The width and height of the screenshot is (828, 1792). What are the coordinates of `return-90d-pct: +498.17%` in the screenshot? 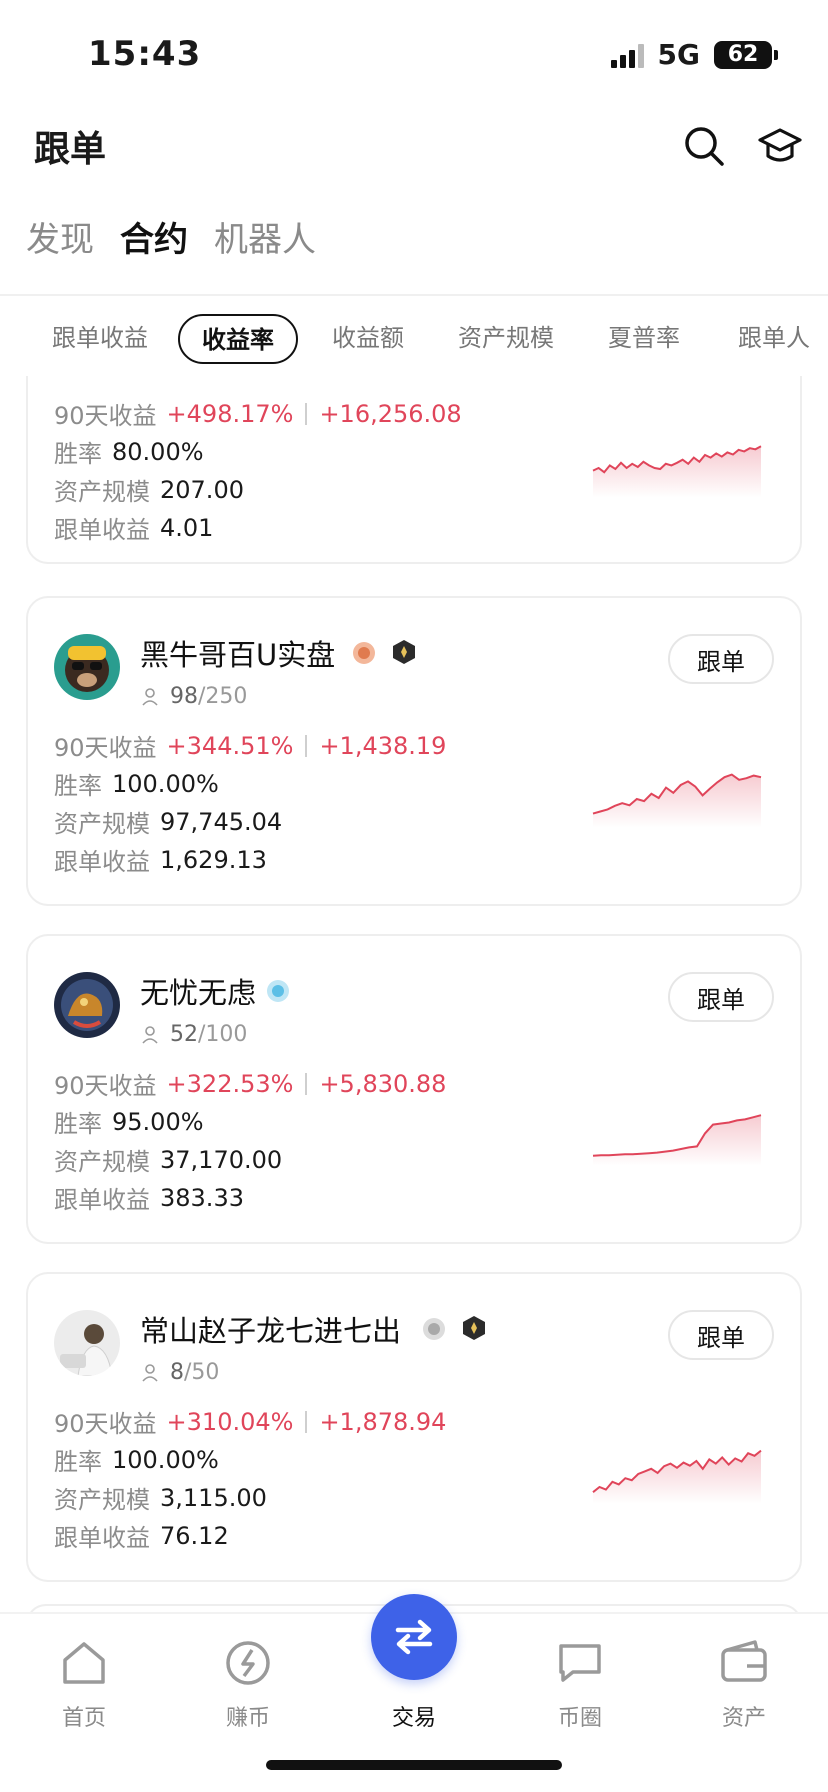 It's located at (230, 413).